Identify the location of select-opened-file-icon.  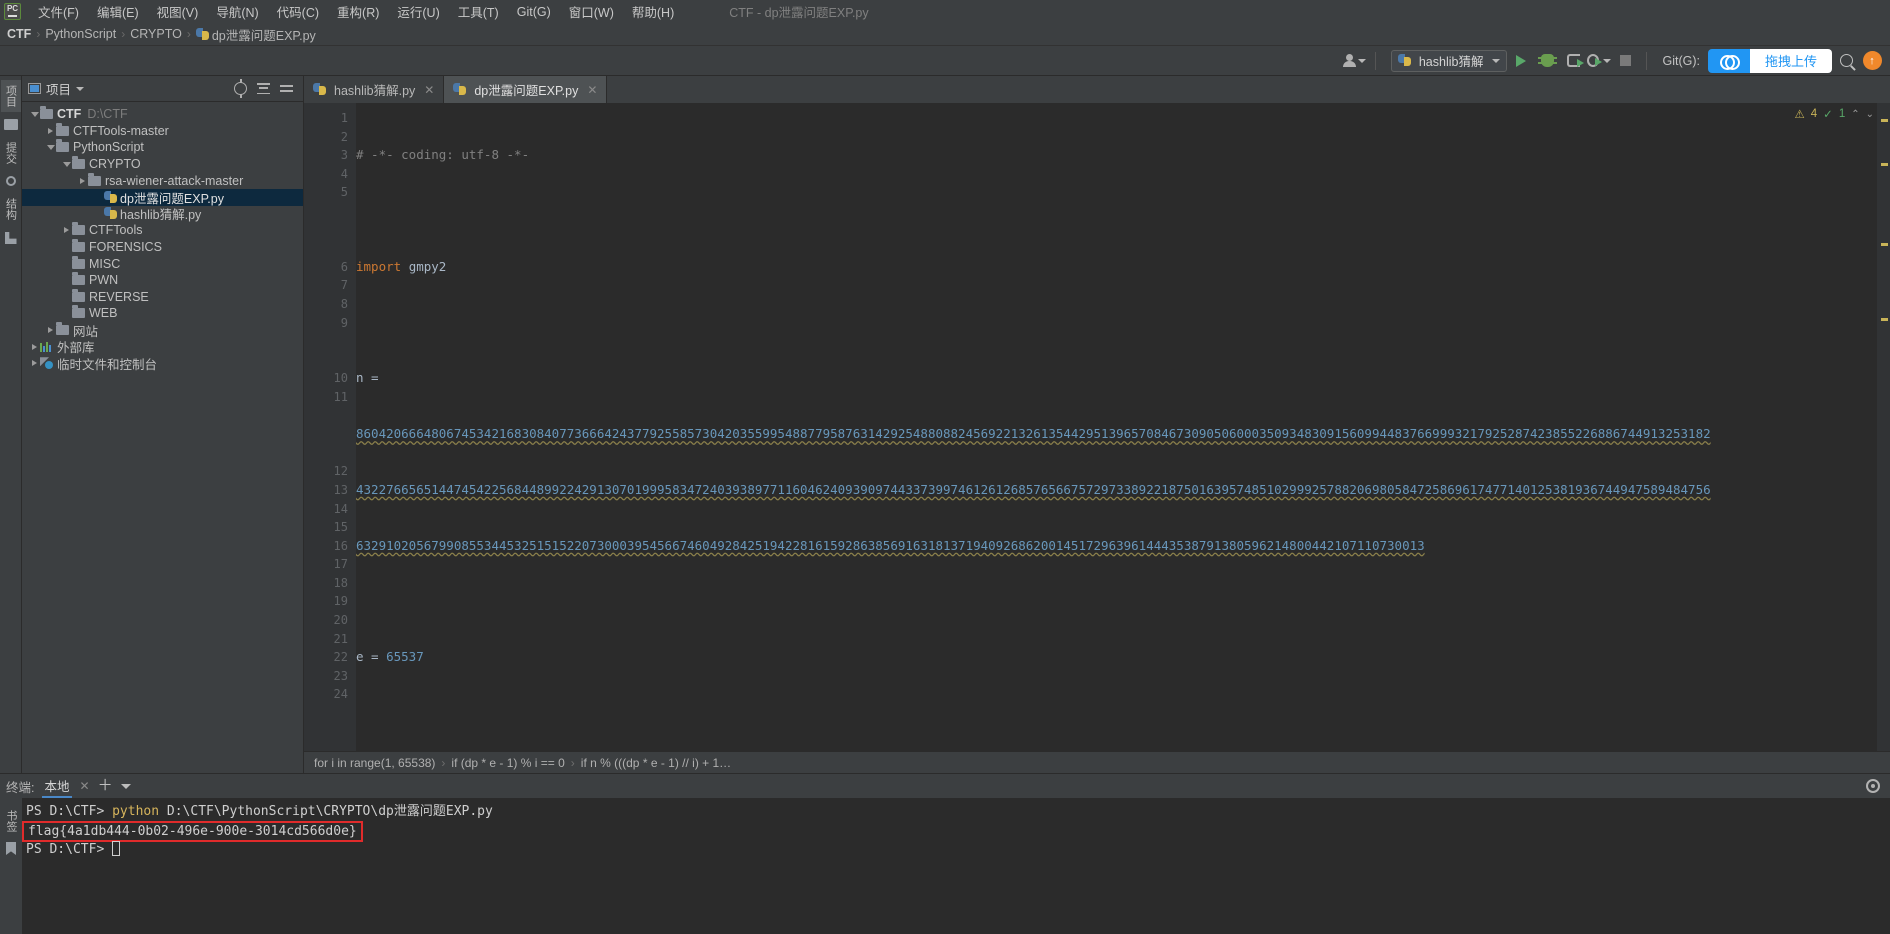
(240, 88).